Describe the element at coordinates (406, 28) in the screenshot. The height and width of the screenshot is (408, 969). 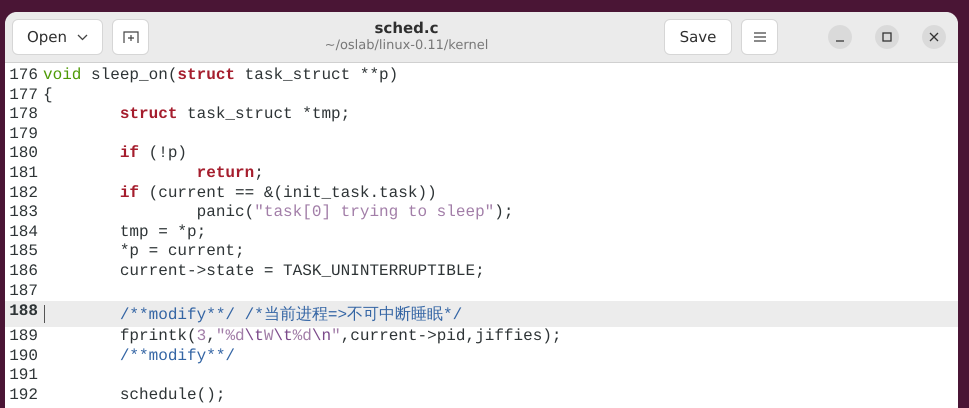
I see `window-title: sched.c` at that location.